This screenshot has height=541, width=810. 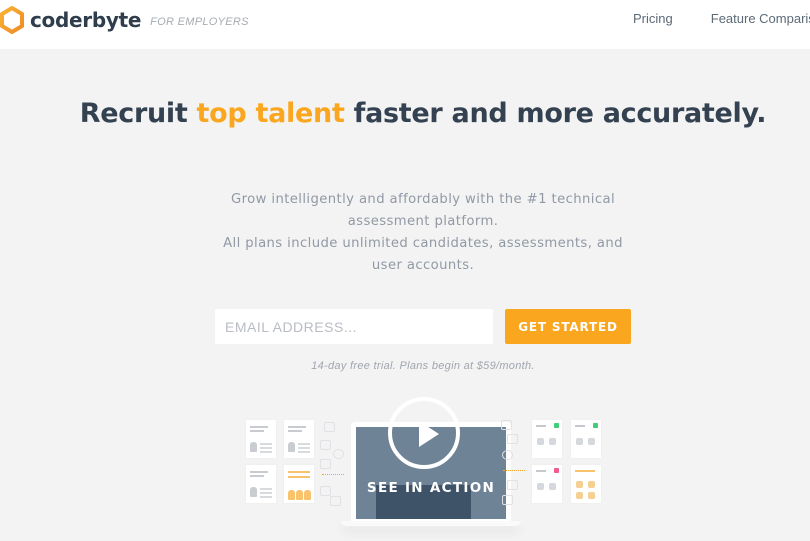 I want to click on product-illustration: SEE IN ACTION, so click(x=425, y=468).